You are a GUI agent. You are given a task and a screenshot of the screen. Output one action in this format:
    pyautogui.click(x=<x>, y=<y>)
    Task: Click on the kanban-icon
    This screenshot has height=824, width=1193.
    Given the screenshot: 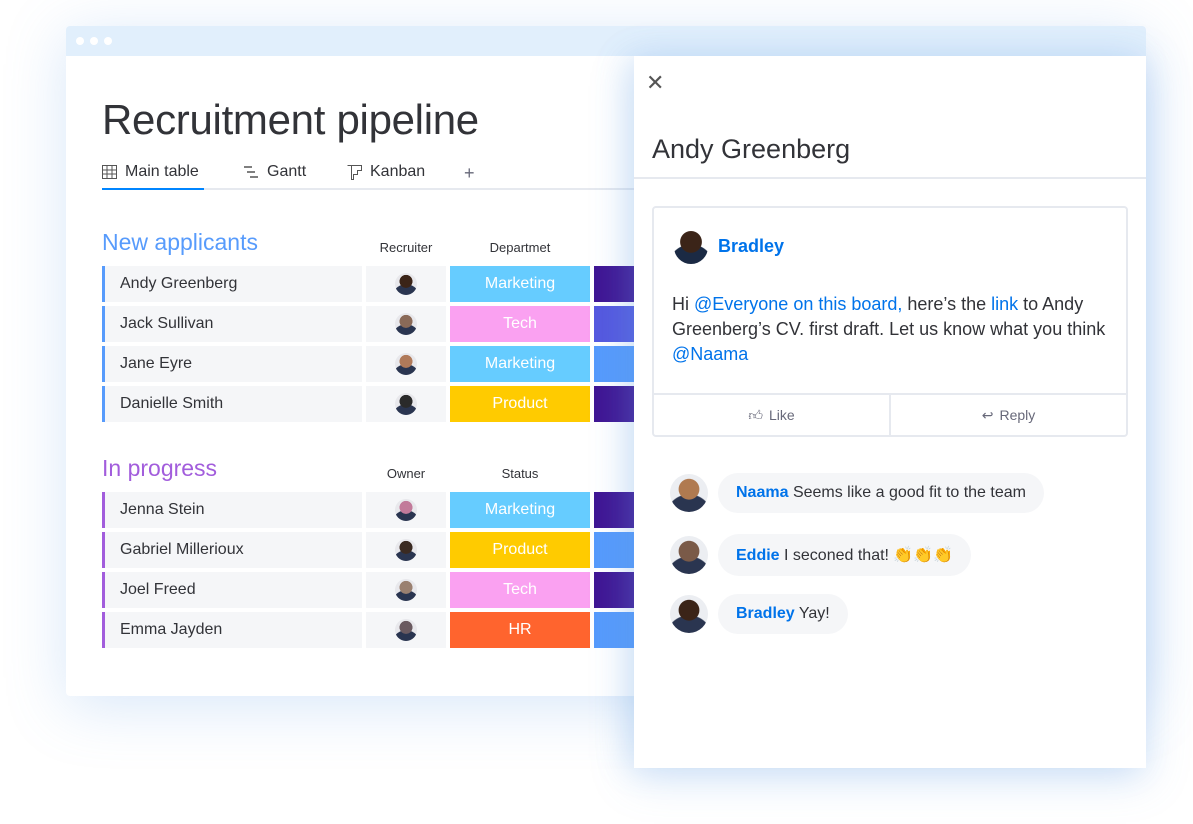 What is the action you would take?
    pyautogui.click(x=354, y=172)
    